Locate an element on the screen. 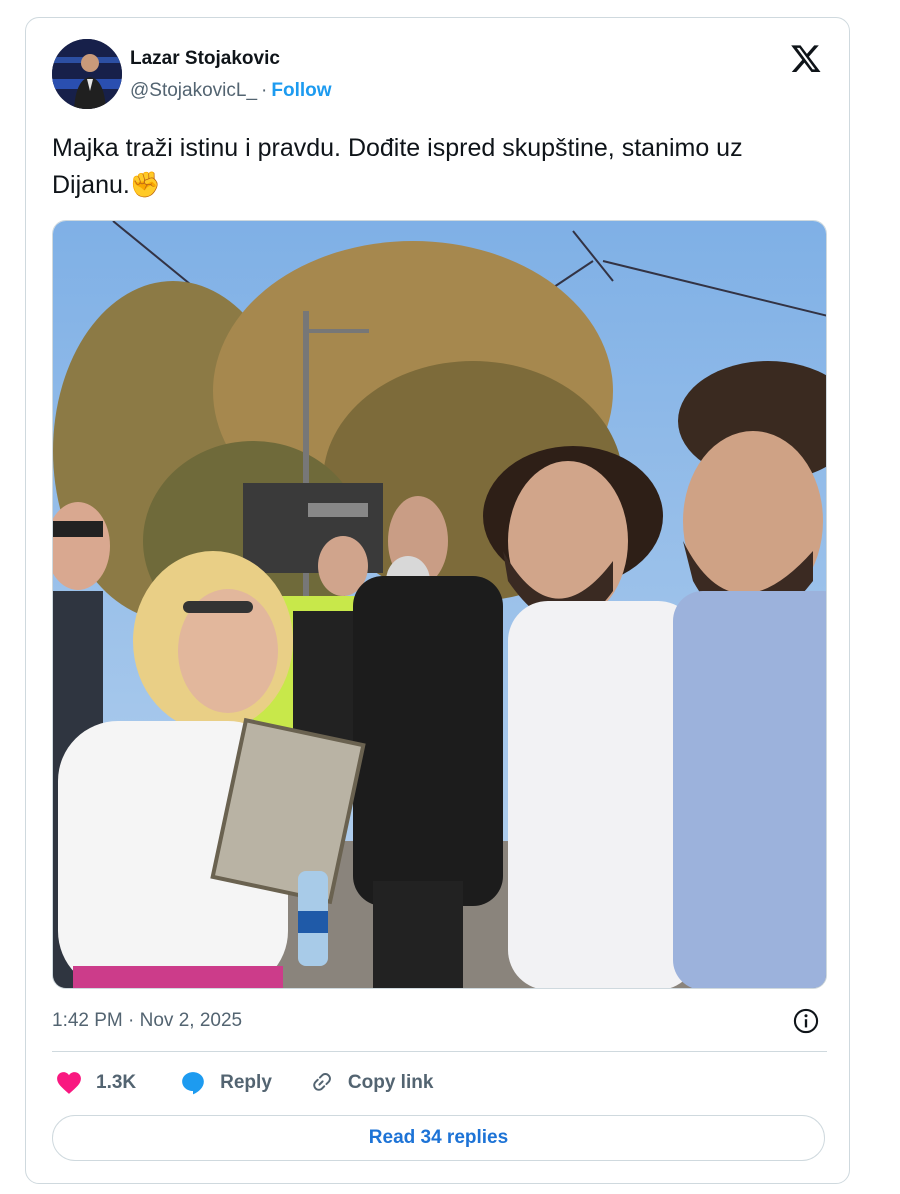  copy-link-button: Copy link is located at coordinates (371, 1083).